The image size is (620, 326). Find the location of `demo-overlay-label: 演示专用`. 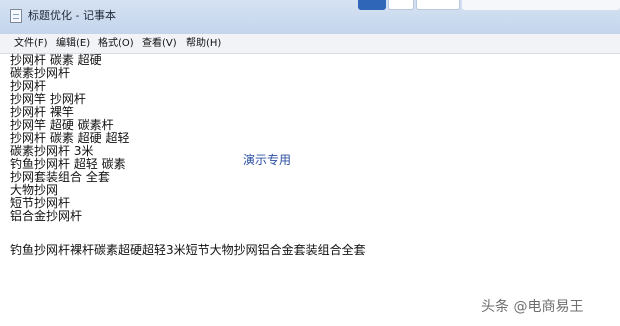

demo-overlay-label: 演示专用 is located at coordinates (267, 160).